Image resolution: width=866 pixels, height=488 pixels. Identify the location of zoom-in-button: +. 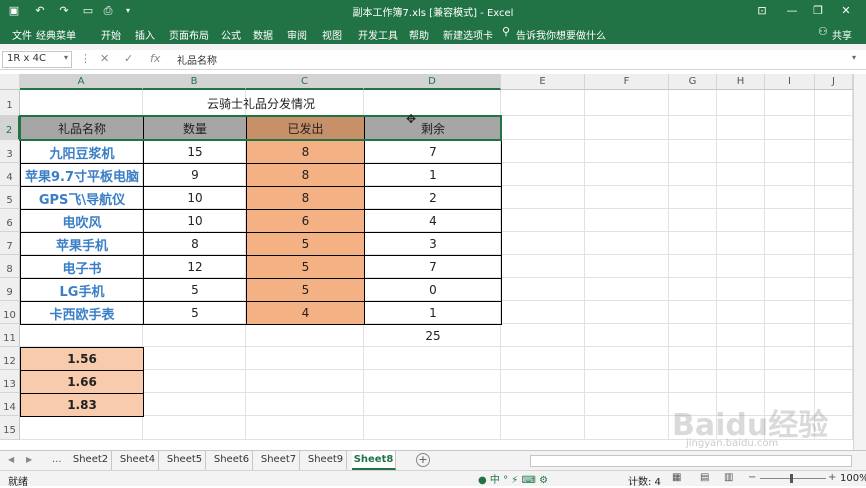
(832, 477).